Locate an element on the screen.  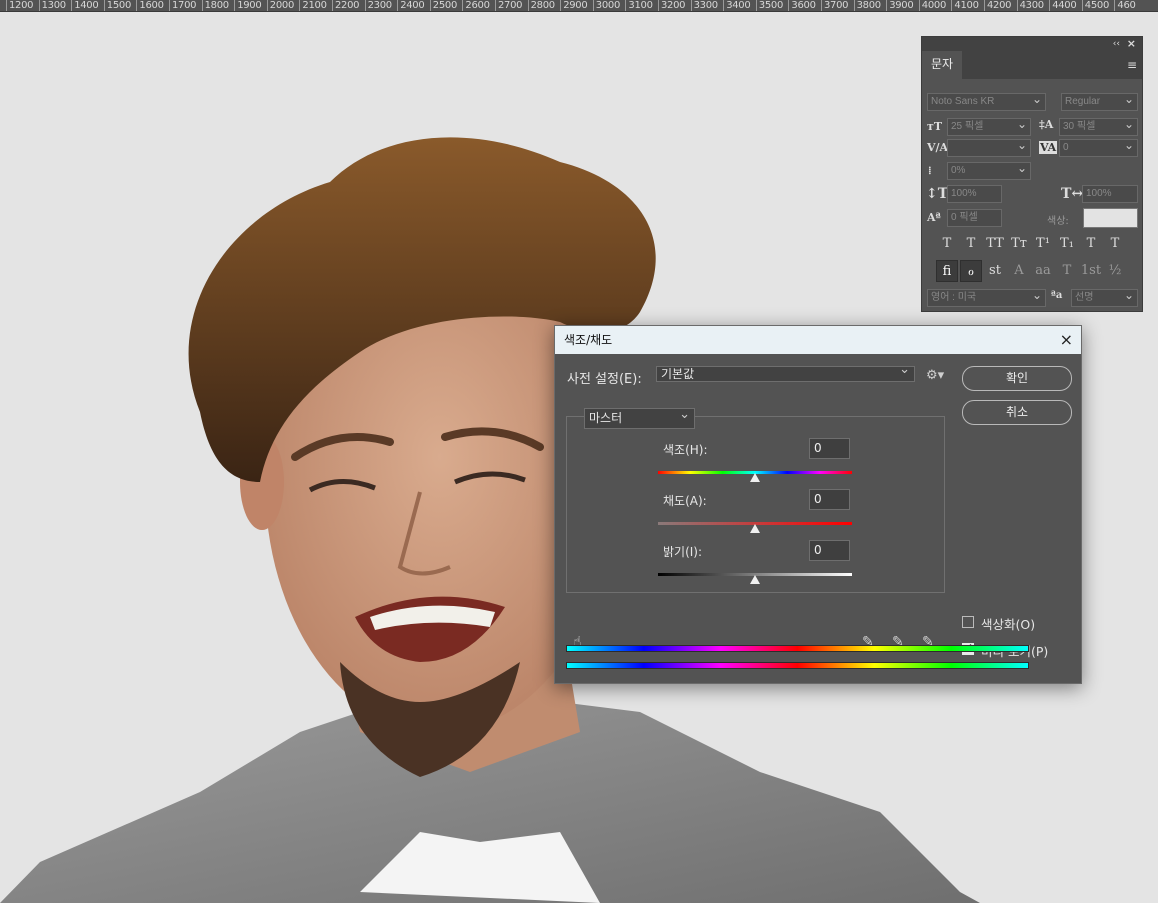
opentype-button-3: A is located at coordinates (1019, 271).